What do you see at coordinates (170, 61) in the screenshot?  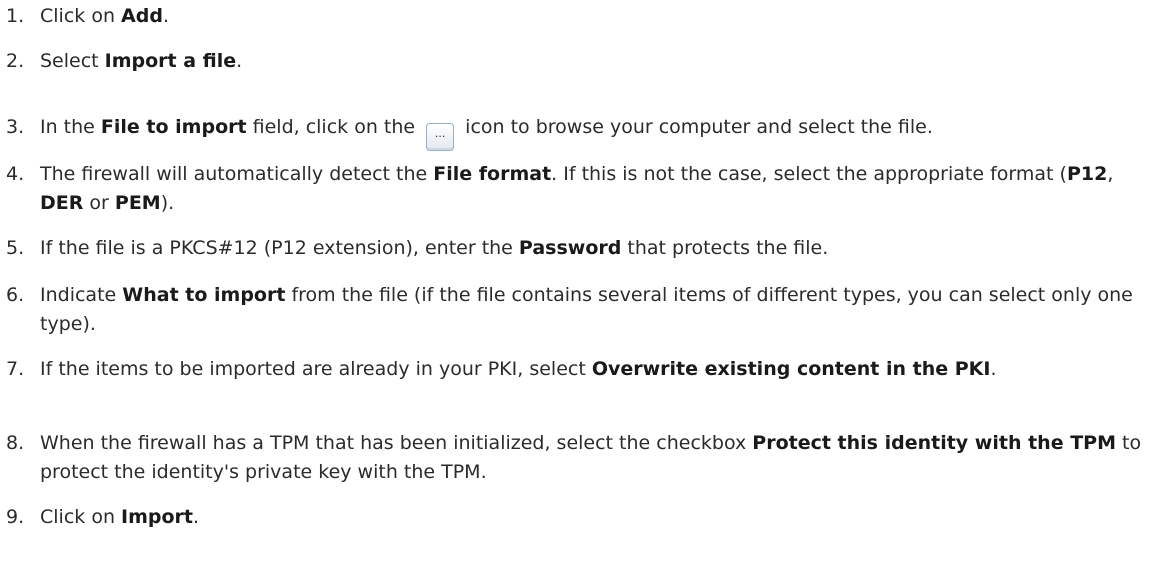 I see `bold-term: Import a file` at bounding box center [170, 61].